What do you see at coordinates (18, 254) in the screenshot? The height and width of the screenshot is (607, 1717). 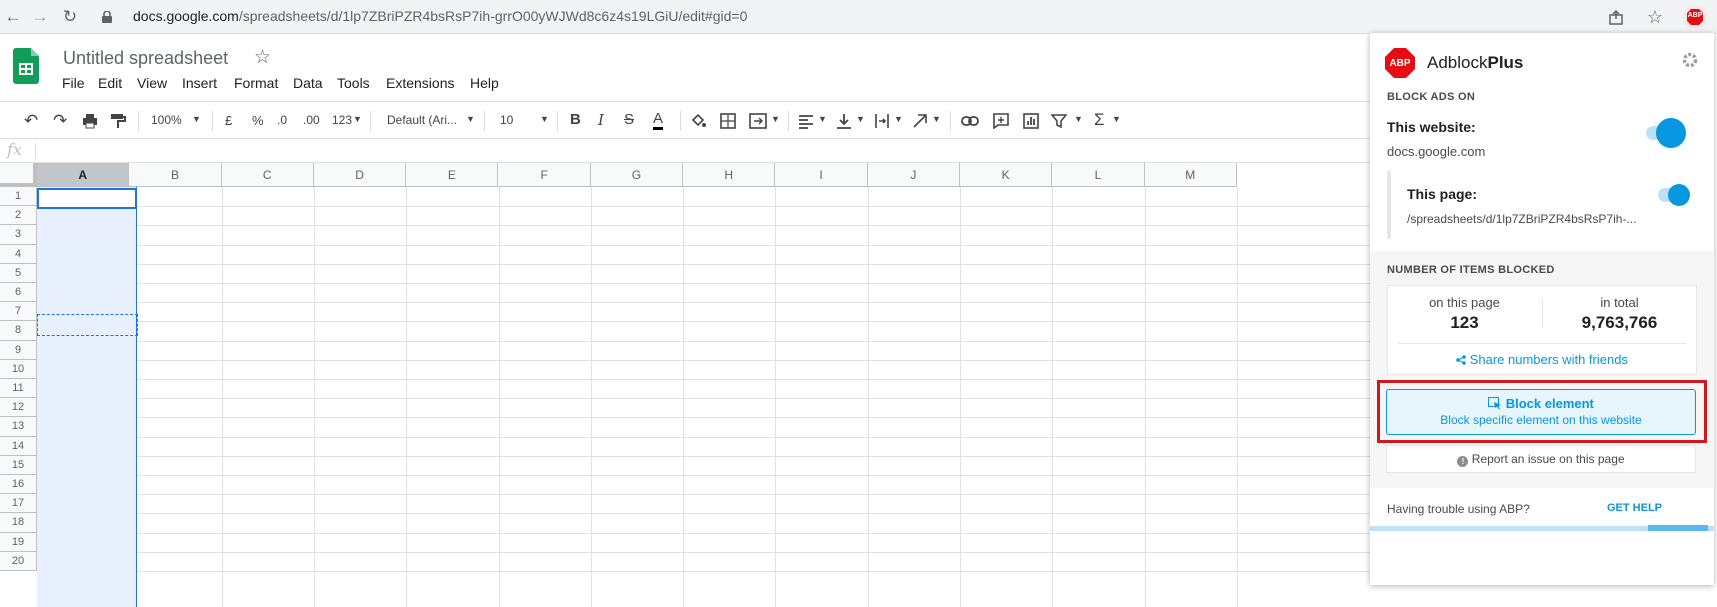 I see `row-header-4: 4` at bounding box center [18, 254].